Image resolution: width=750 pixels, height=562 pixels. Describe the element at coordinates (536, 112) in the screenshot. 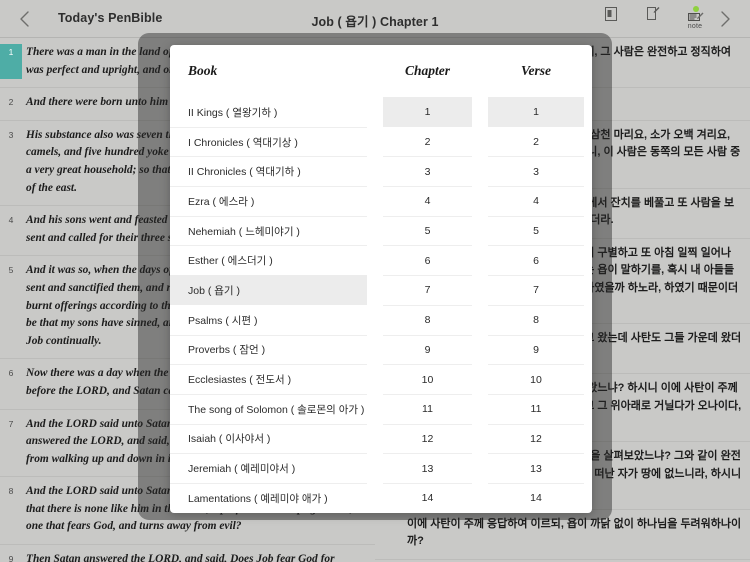

I see `verse-list-item: 1` at that location.